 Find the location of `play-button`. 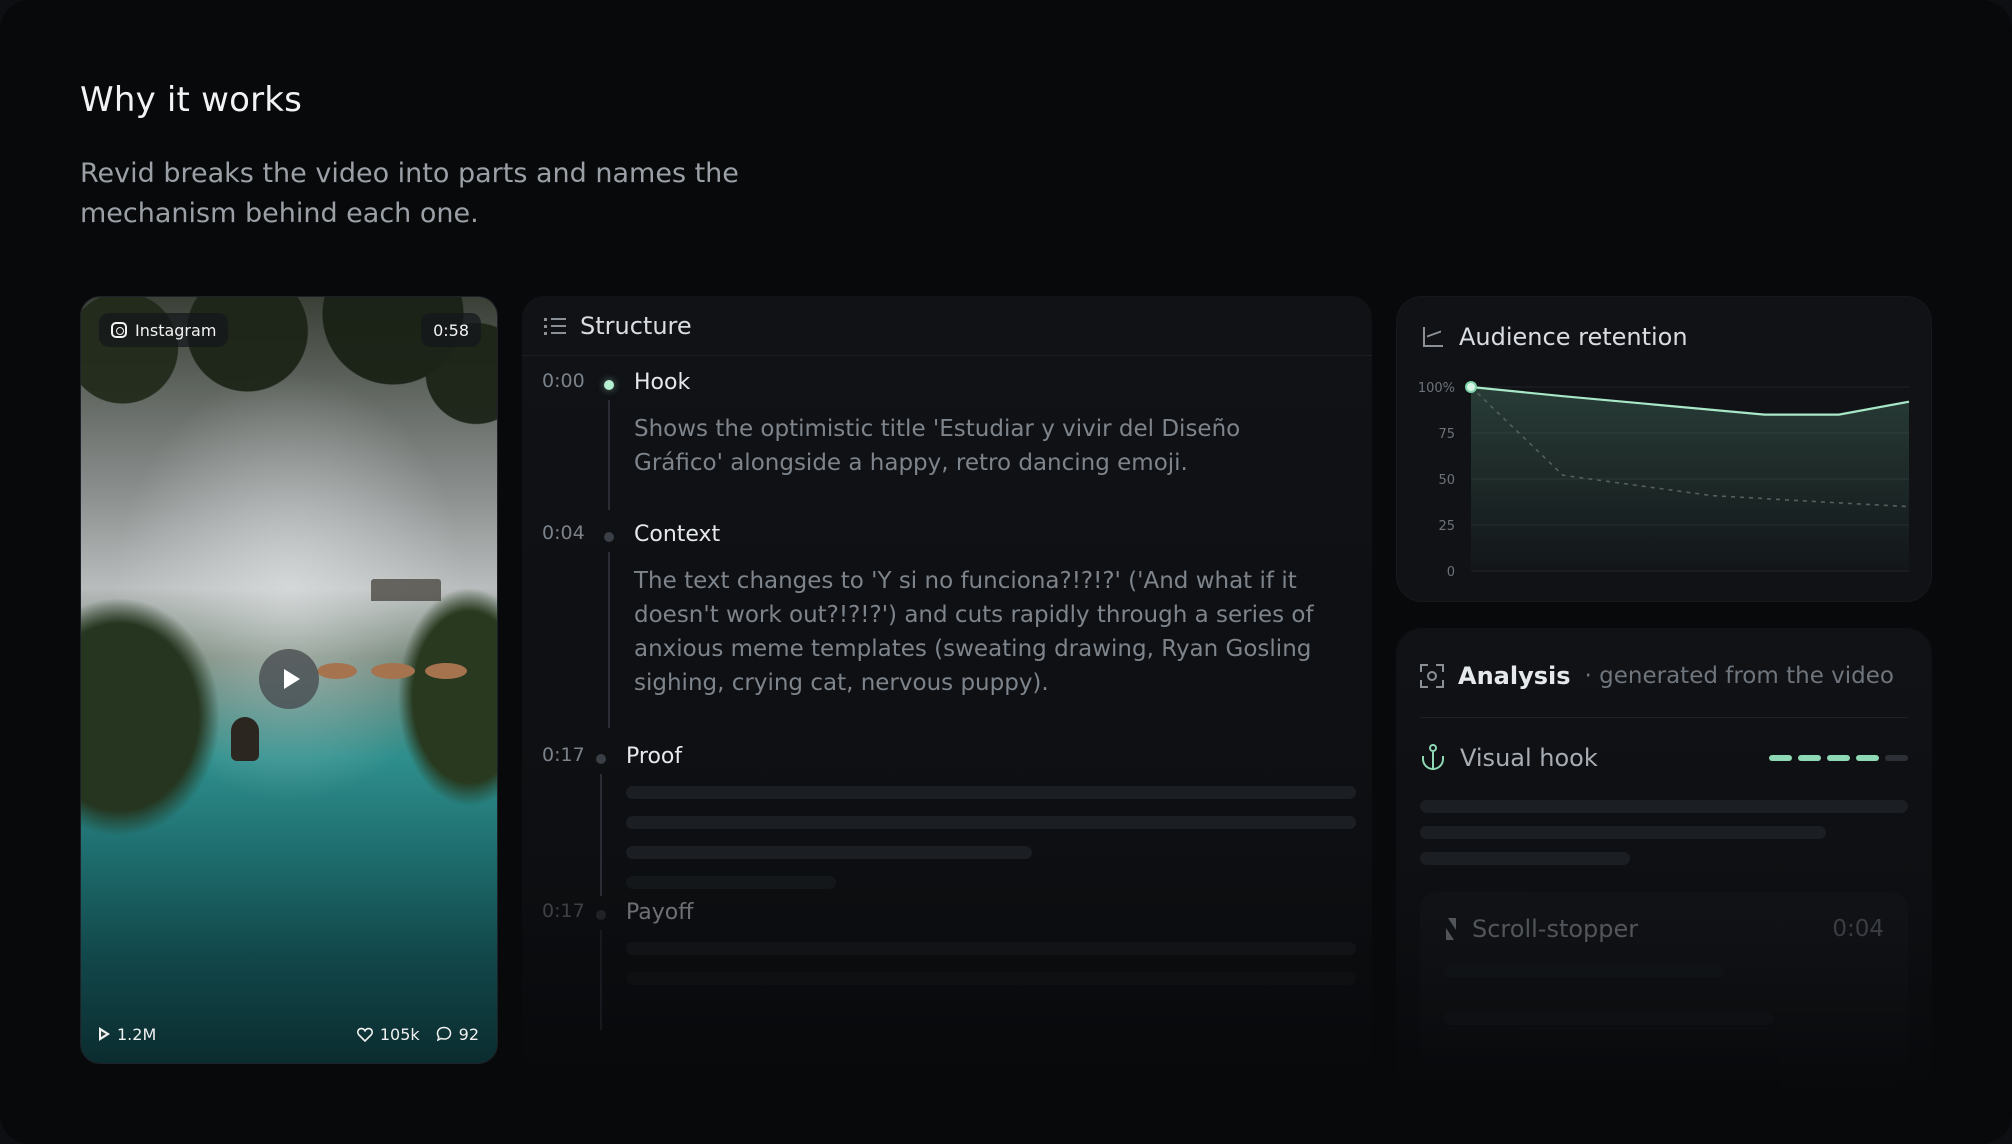

play-button is located at coordinates (289, 679).